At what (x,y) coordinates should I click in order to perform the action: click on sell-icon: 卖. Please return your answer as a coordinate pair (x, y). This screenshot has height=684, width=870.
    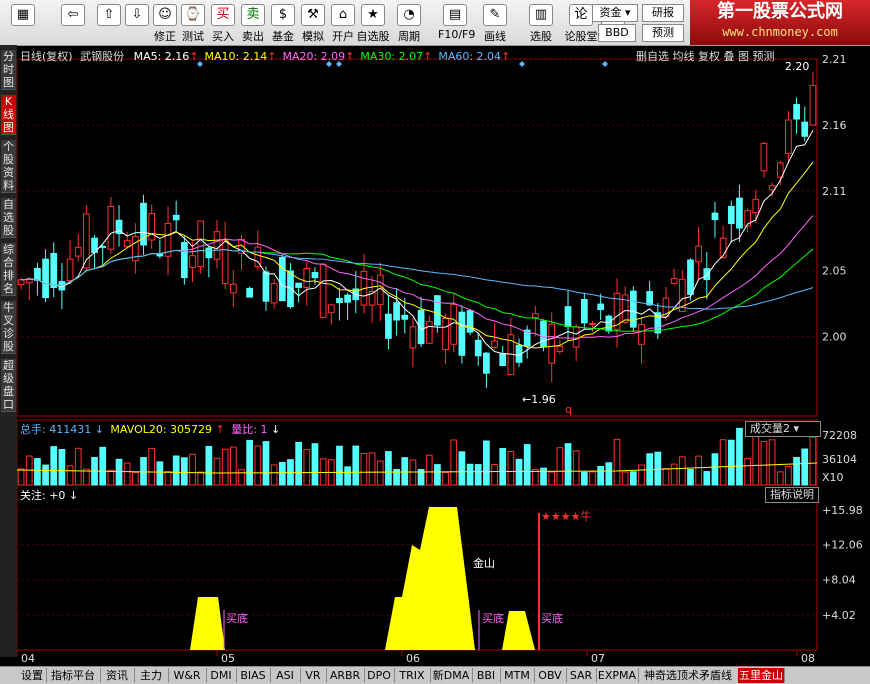
    Looking at the image, I should click on (253, 15).